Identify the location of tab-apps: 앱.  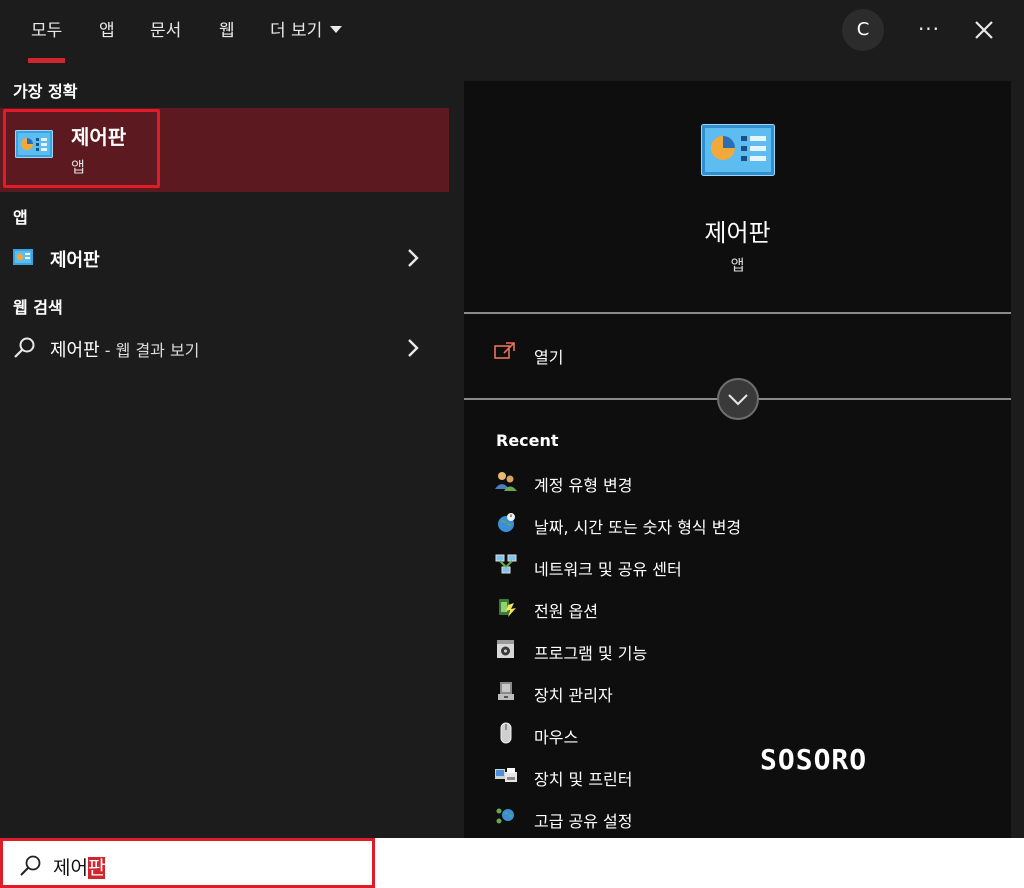
(107, 31).